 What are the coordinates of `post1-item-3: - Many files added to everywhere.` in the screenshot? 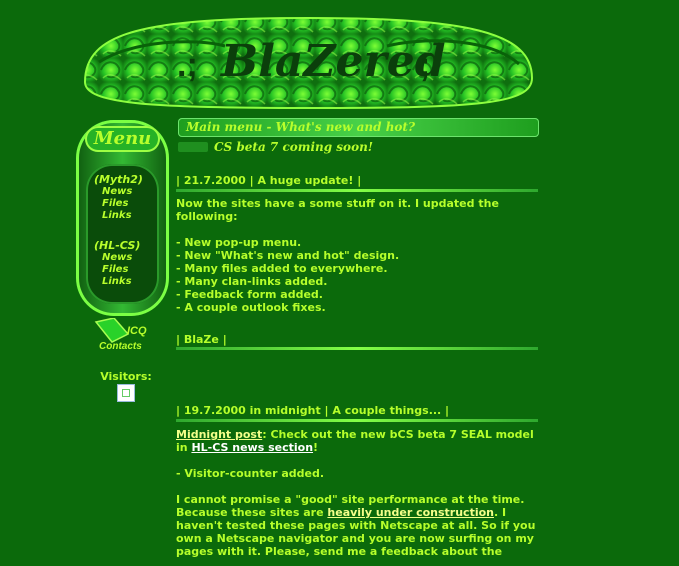 It's located at (282, 268).